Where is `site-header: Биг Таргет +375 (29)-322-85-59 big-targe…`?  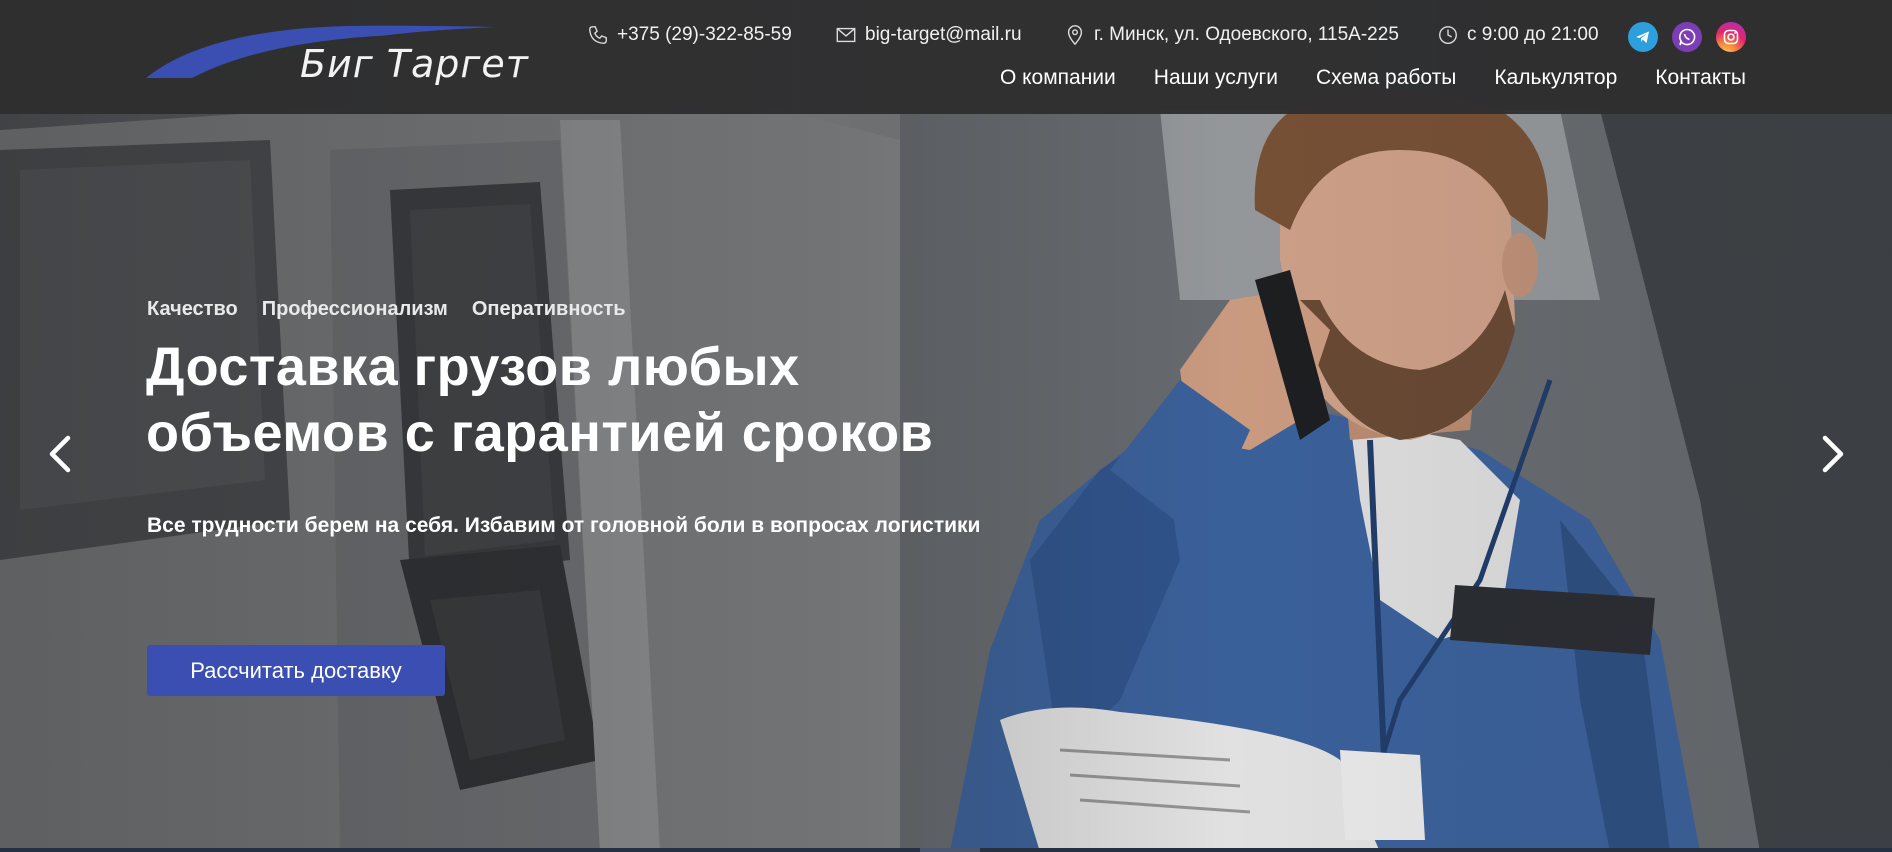 site-header: Биг Таргет +375 (29)-322-85-59 big-targe… is located at coordinates (946, 57).